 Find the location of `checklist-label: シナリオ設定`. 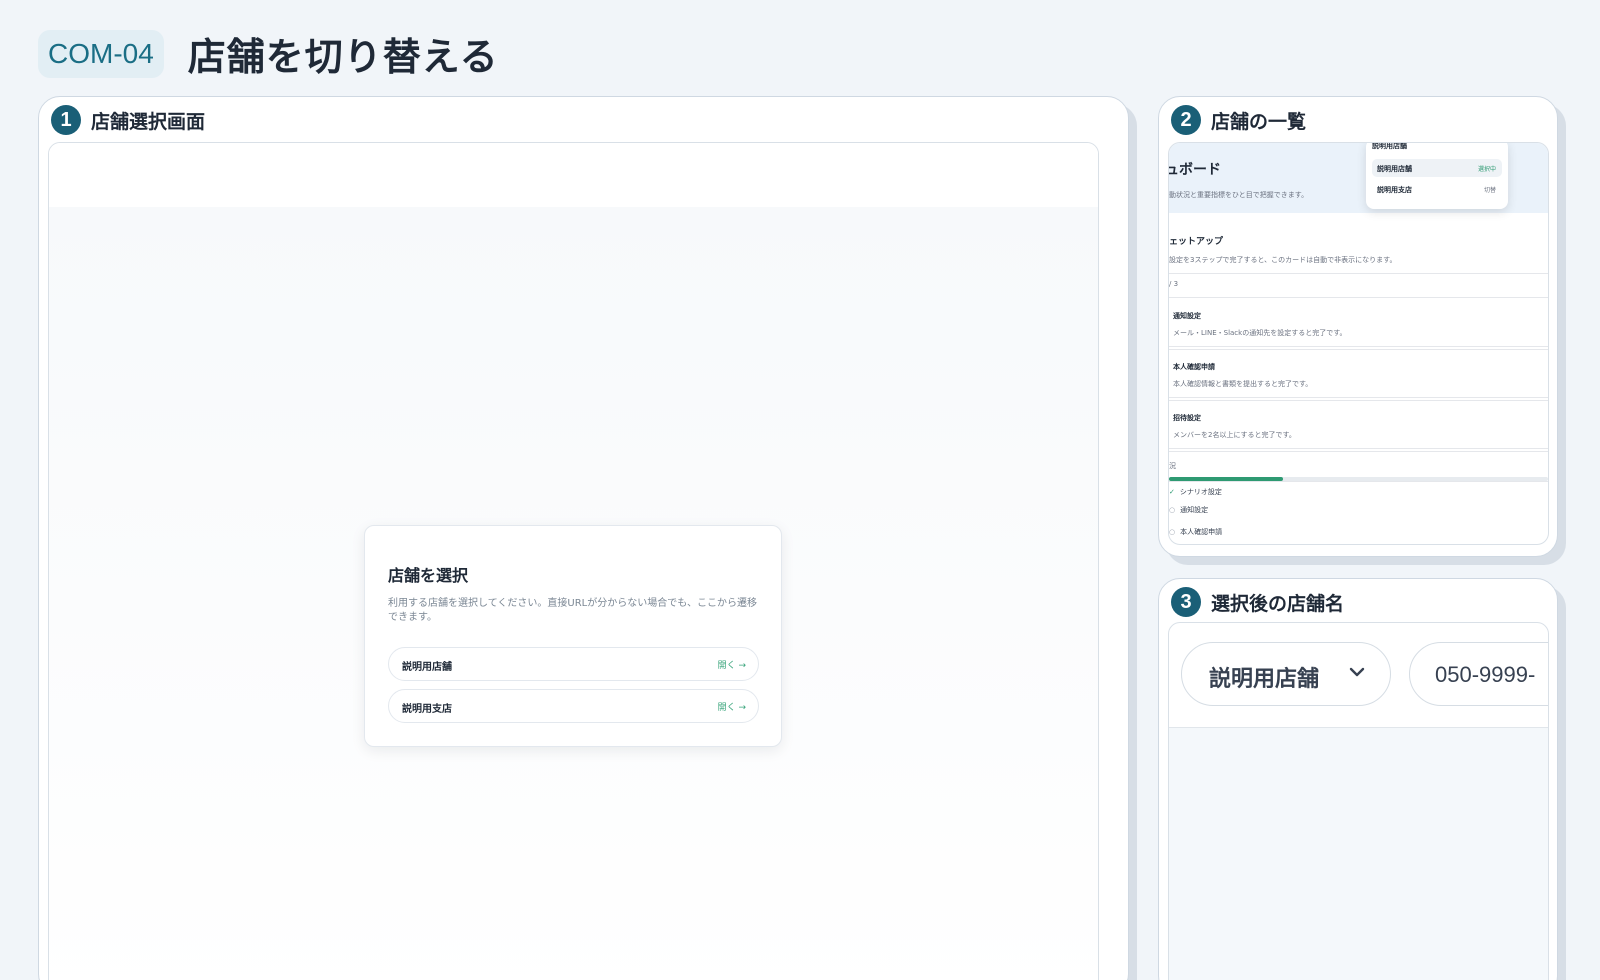

checklist-label: シナリオ設定 is located at coordinates (1200, 492).